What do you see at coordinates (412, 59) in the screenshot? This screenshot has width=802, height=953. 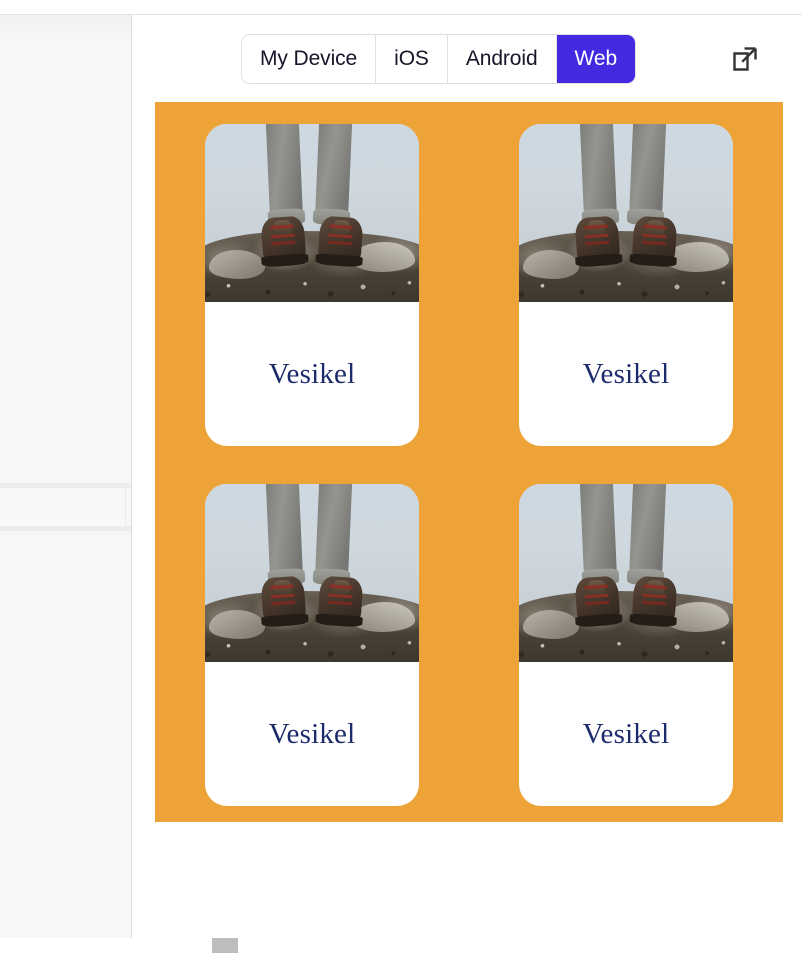 I see `segment-ios: iOS` at bounding box center [412, 59].